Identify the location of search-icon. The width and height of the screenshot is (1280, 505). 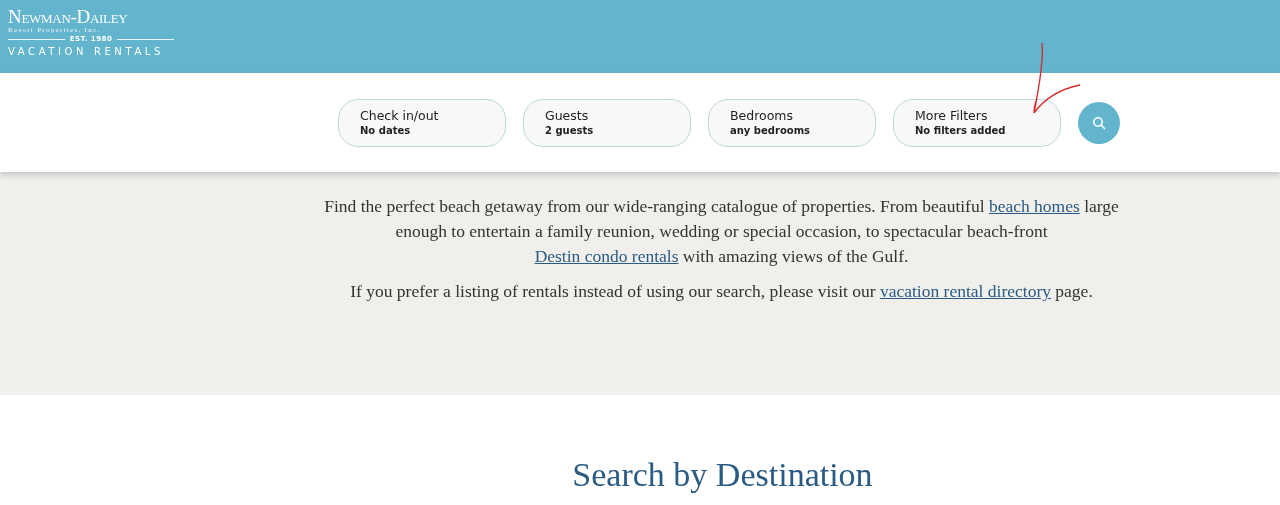
(1099, 122).